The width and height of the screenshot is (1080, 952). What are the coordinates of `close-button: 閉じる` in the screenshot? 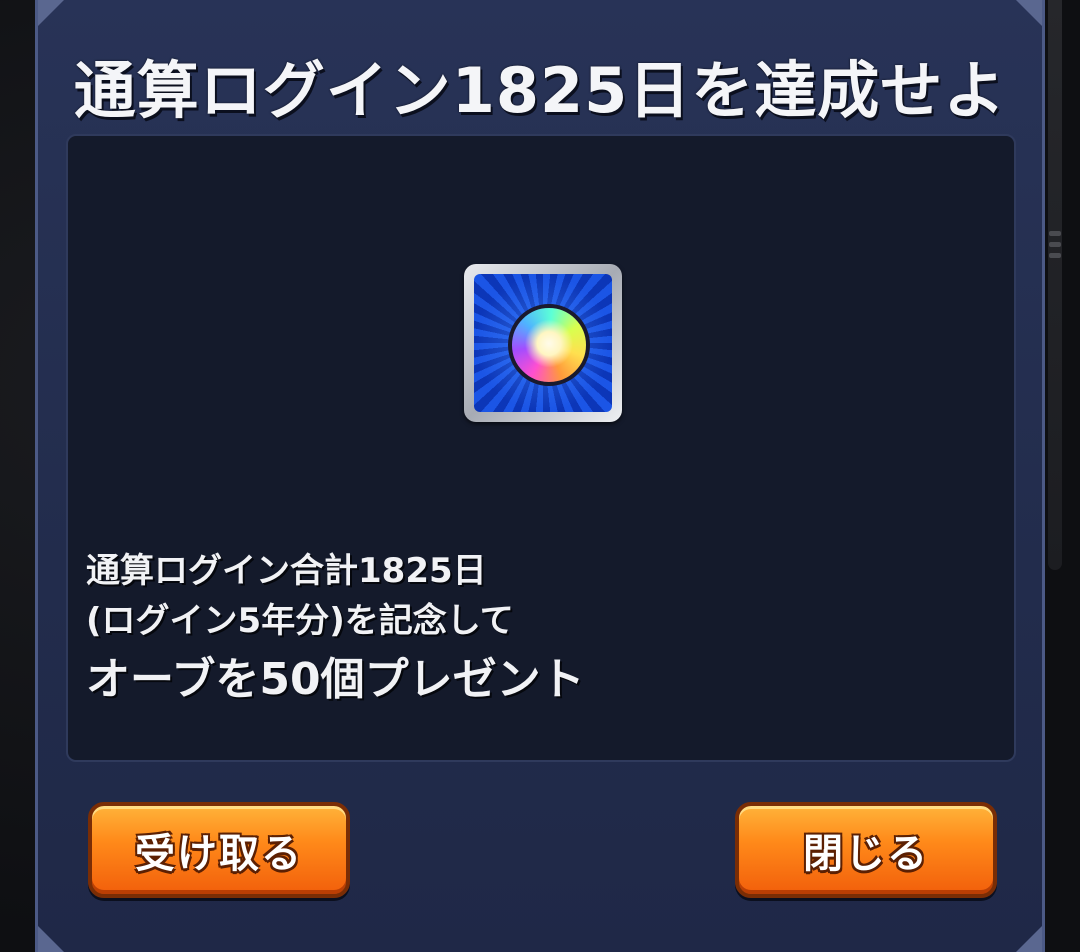 It's located at (866, 850).